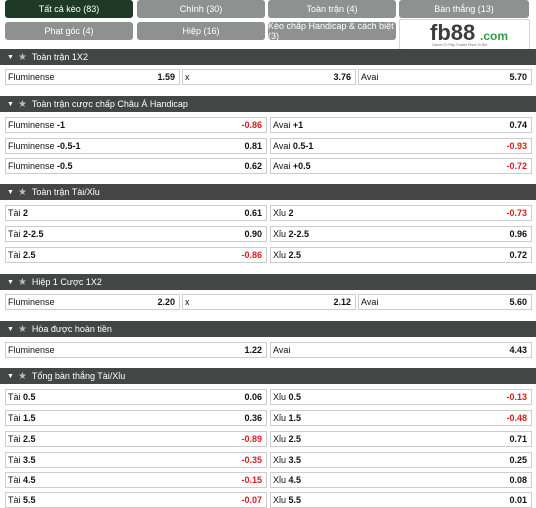 The width and height of the screenshot is (536, 508). I want to click on odds-cell: Avai +1 0.74, so click(401, 125).